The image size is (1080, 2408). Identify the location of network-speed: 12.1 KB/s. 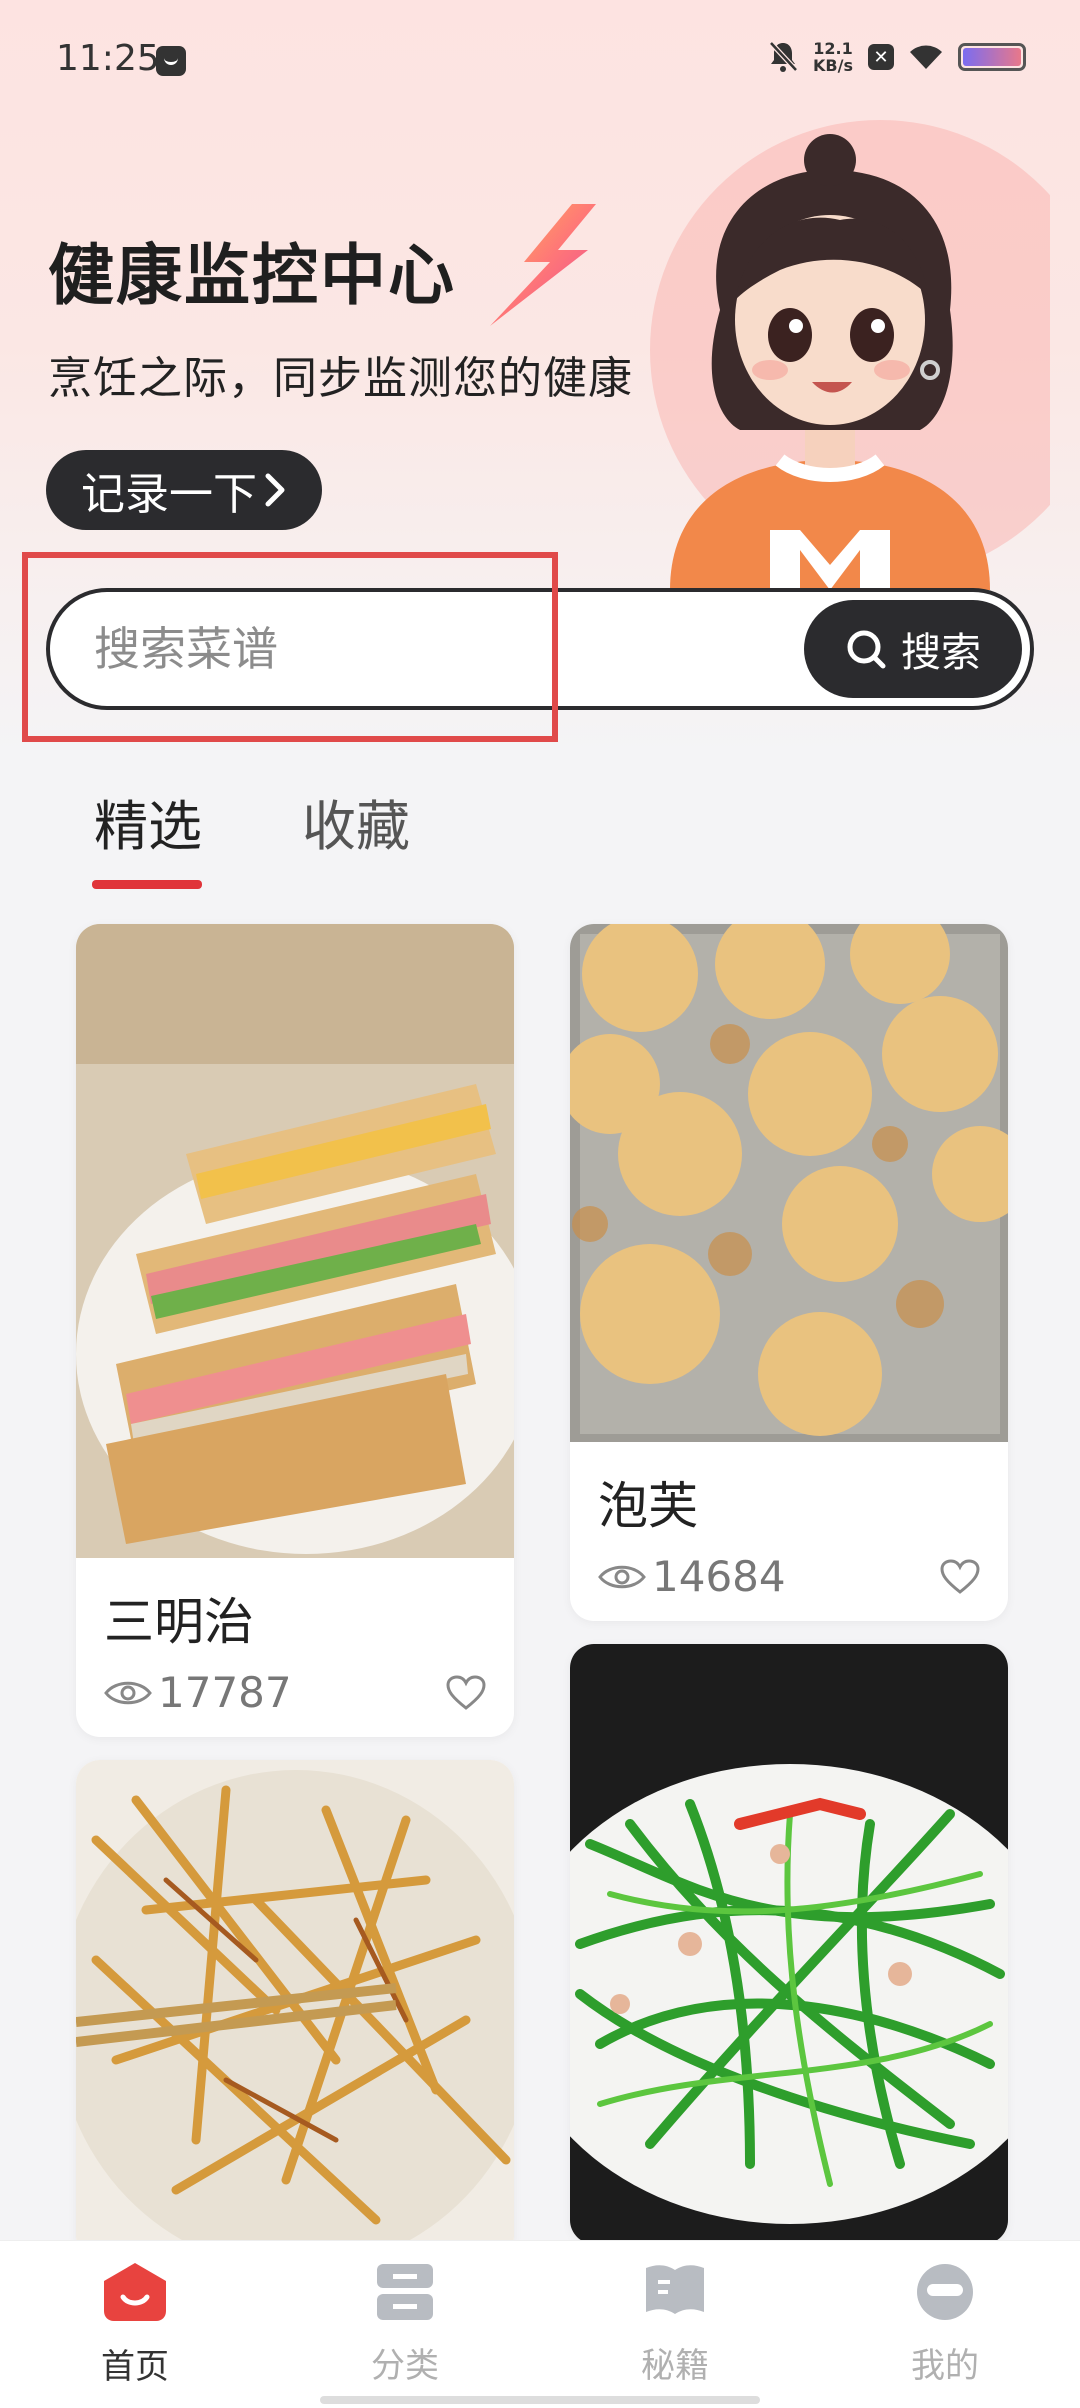
(833, 57).